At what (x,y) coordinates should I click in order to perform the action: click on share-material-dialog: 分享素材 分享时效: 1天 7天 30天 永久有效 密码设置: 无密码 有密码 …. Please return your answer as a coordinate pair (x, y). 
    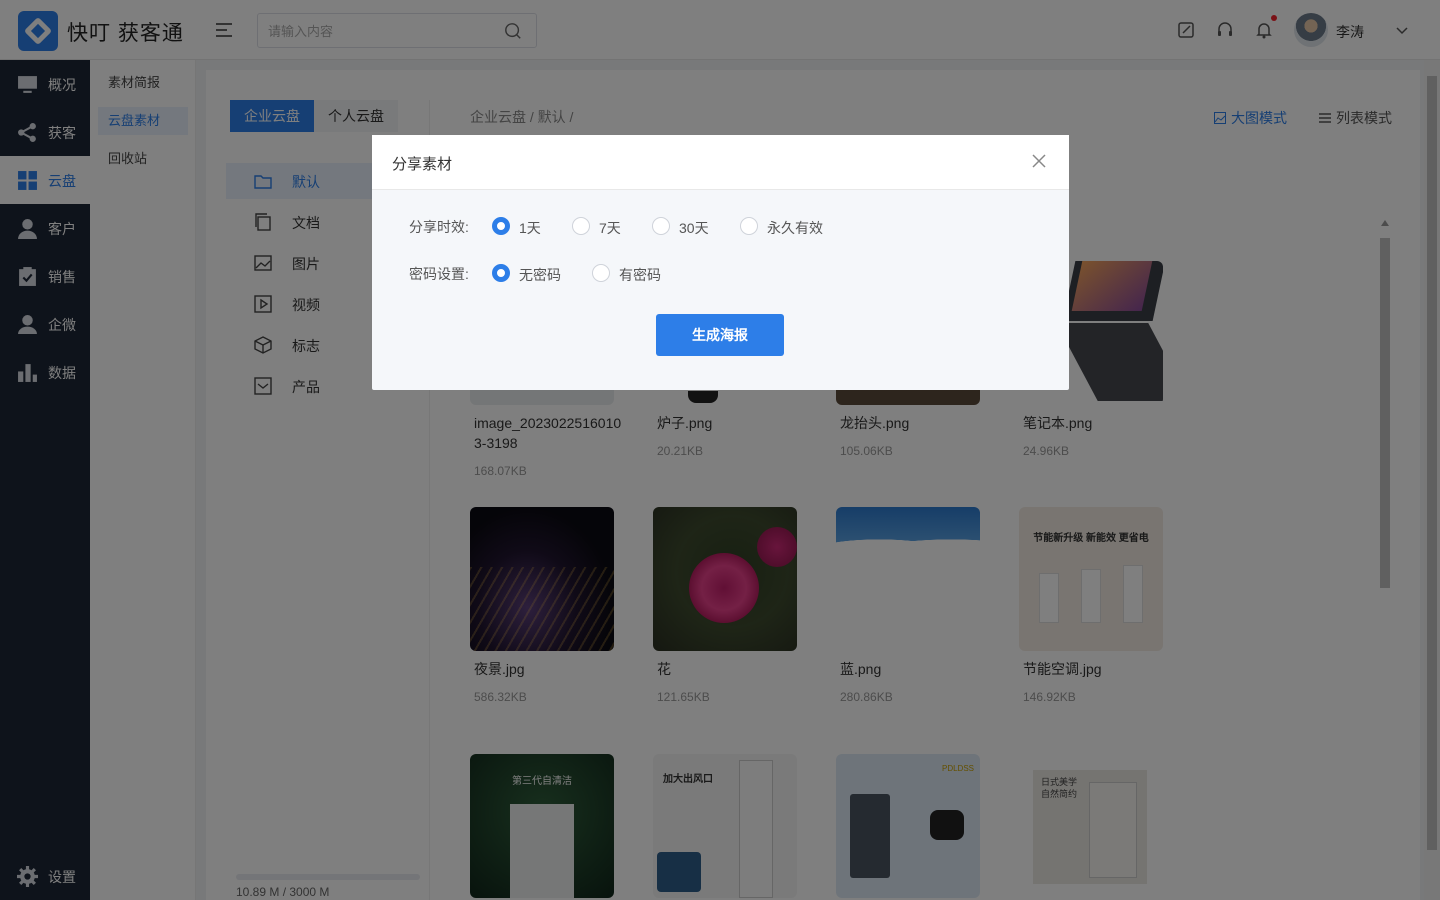
    Looking at the image, I should click on (720, 262).